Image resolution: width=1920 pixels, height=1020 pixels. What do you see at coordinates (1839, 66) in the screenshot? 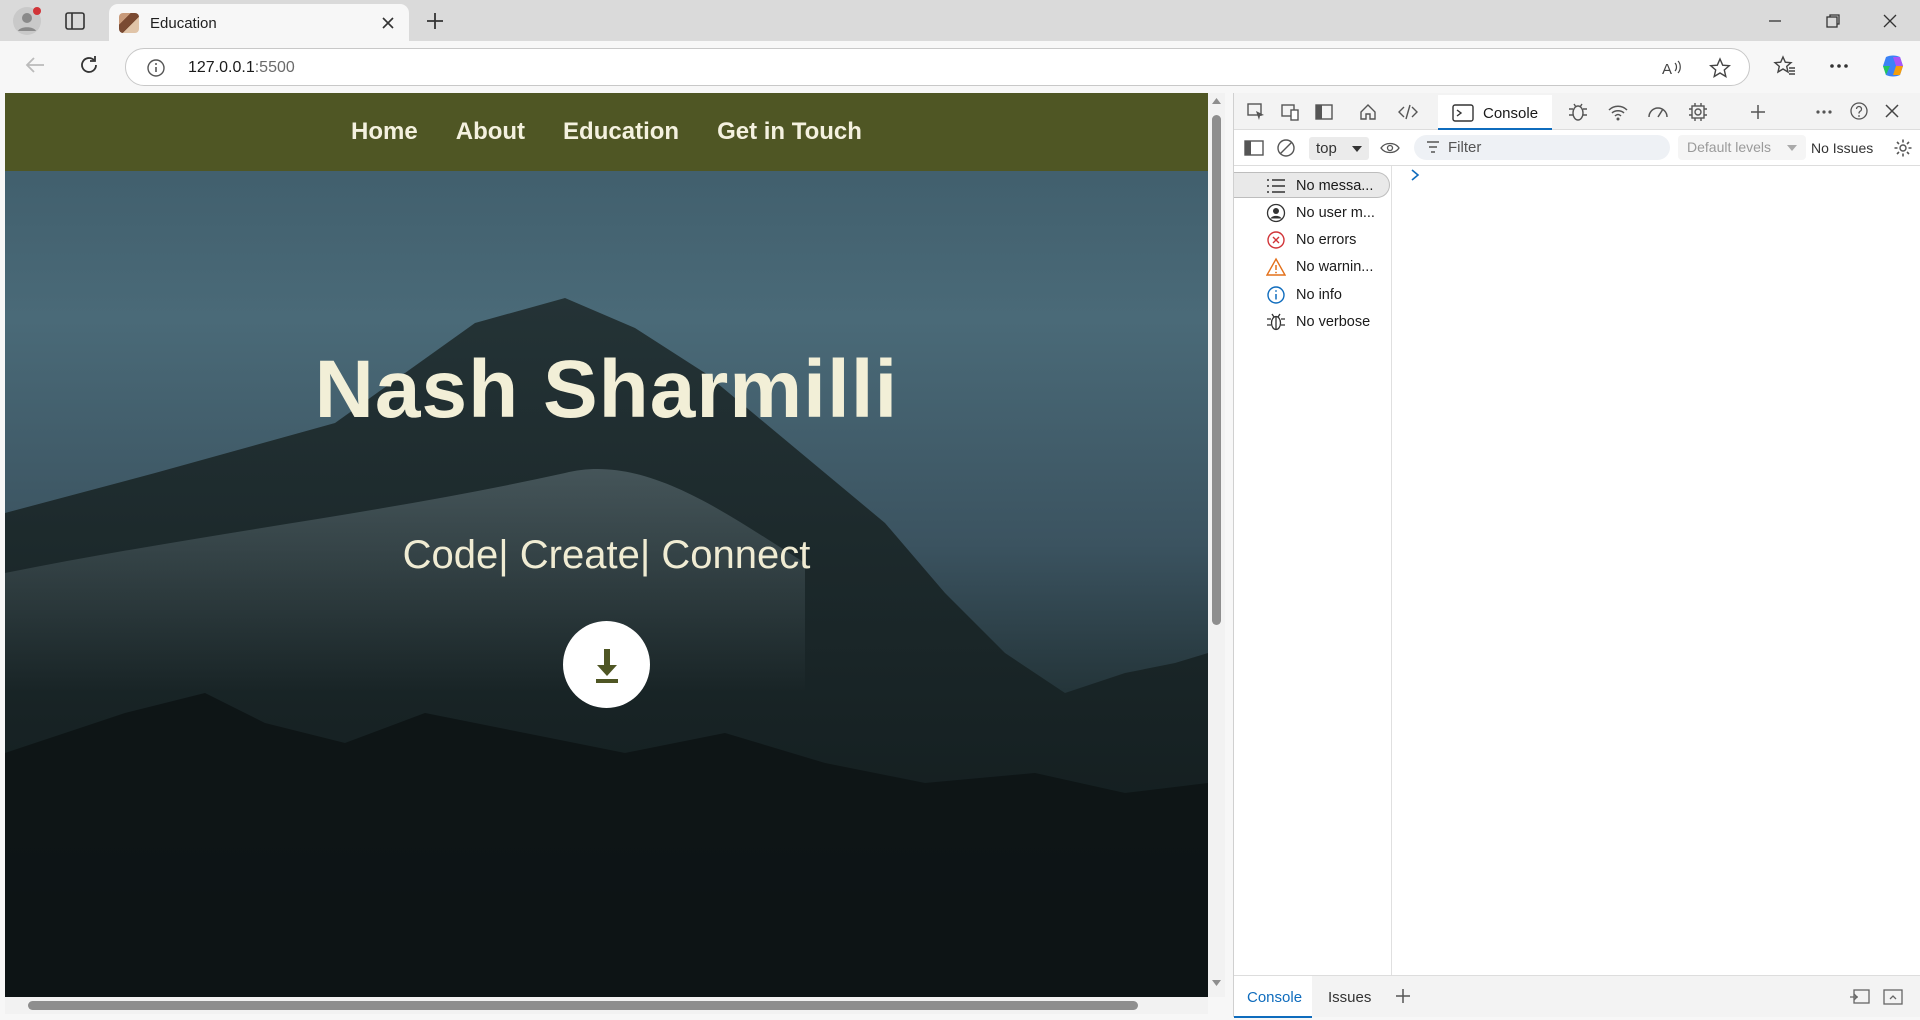
I see `more-options-icon` at bounding box center [1839, 66].